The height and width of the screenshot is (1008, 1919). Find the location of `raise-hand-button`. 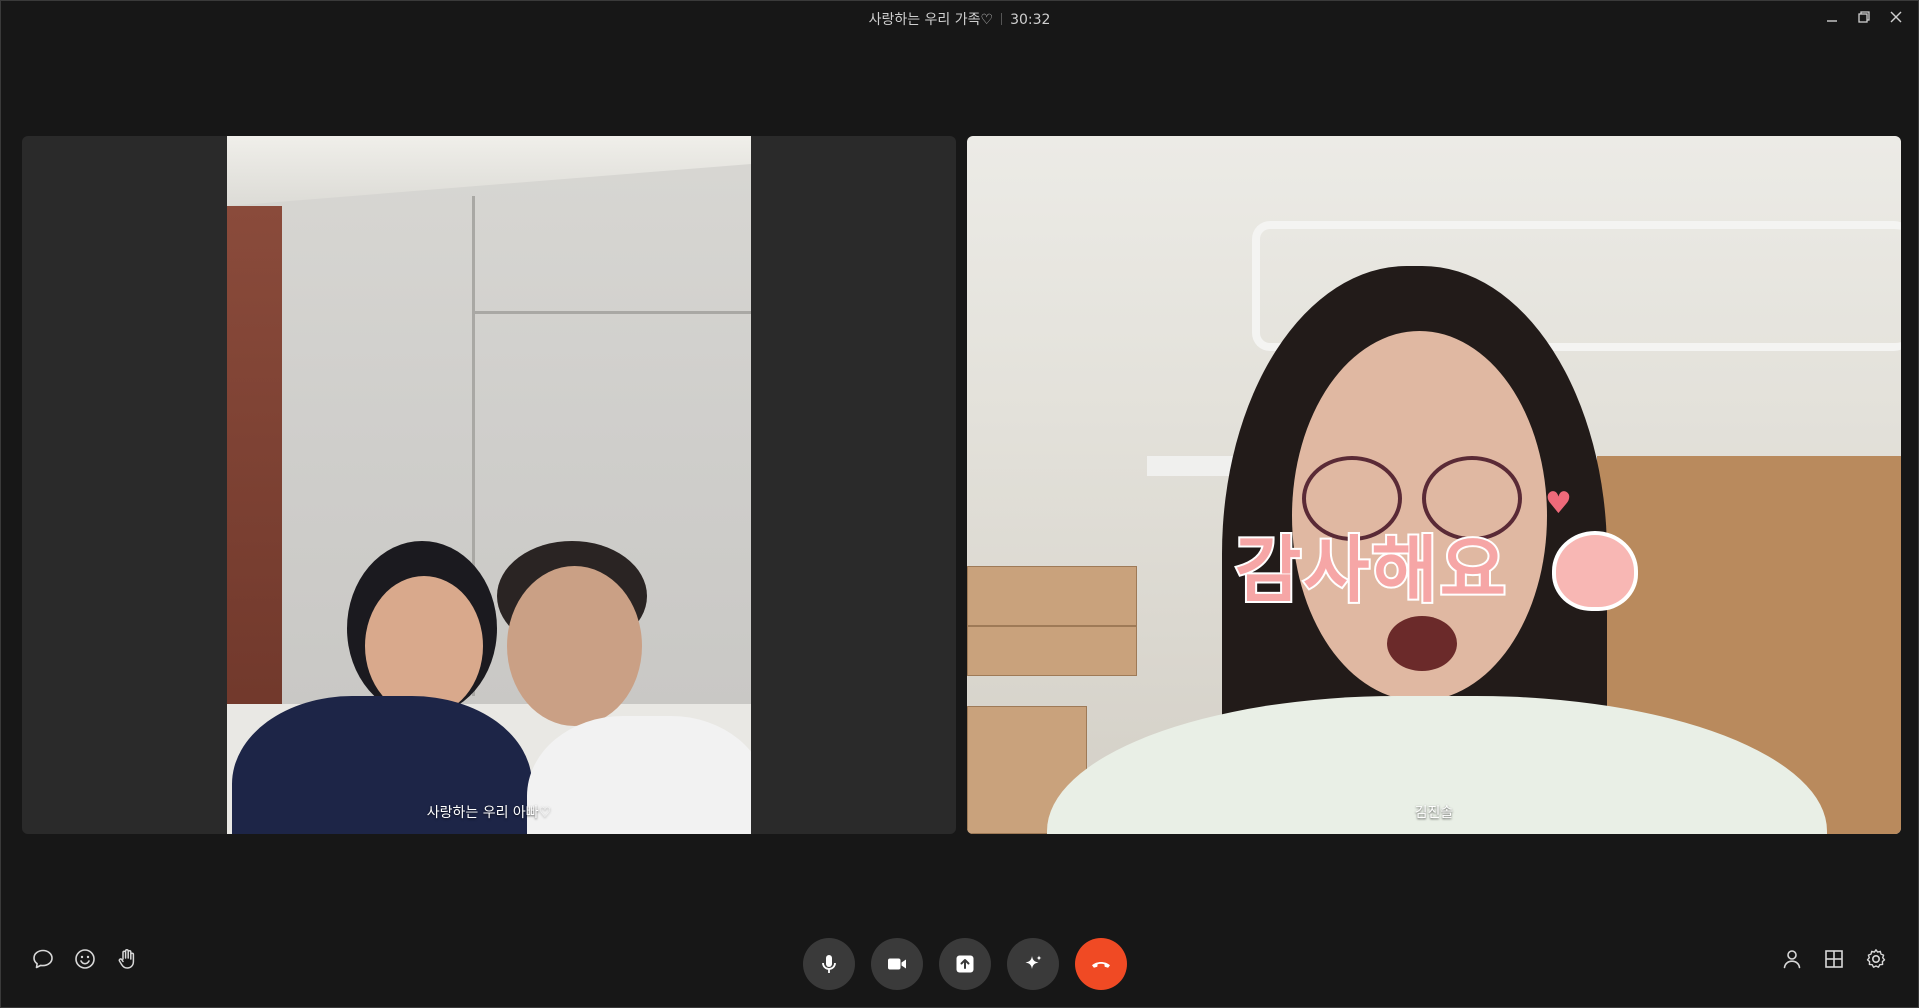

raise-hand-button is located at coordinates (127, 959).